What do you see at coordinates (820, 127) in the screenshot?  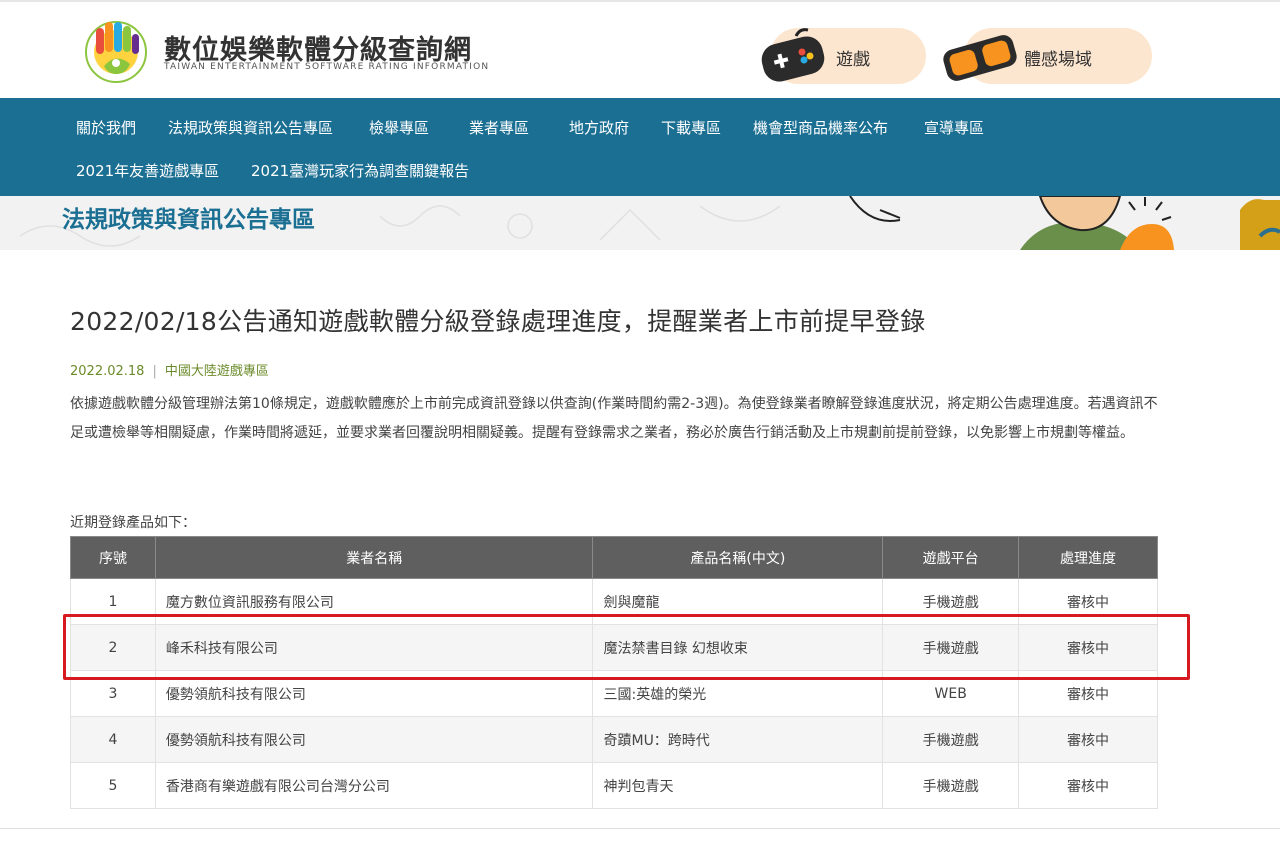 I see `nav-item-probability: 機會型商品機率公布` at bounding box center [820, 127].